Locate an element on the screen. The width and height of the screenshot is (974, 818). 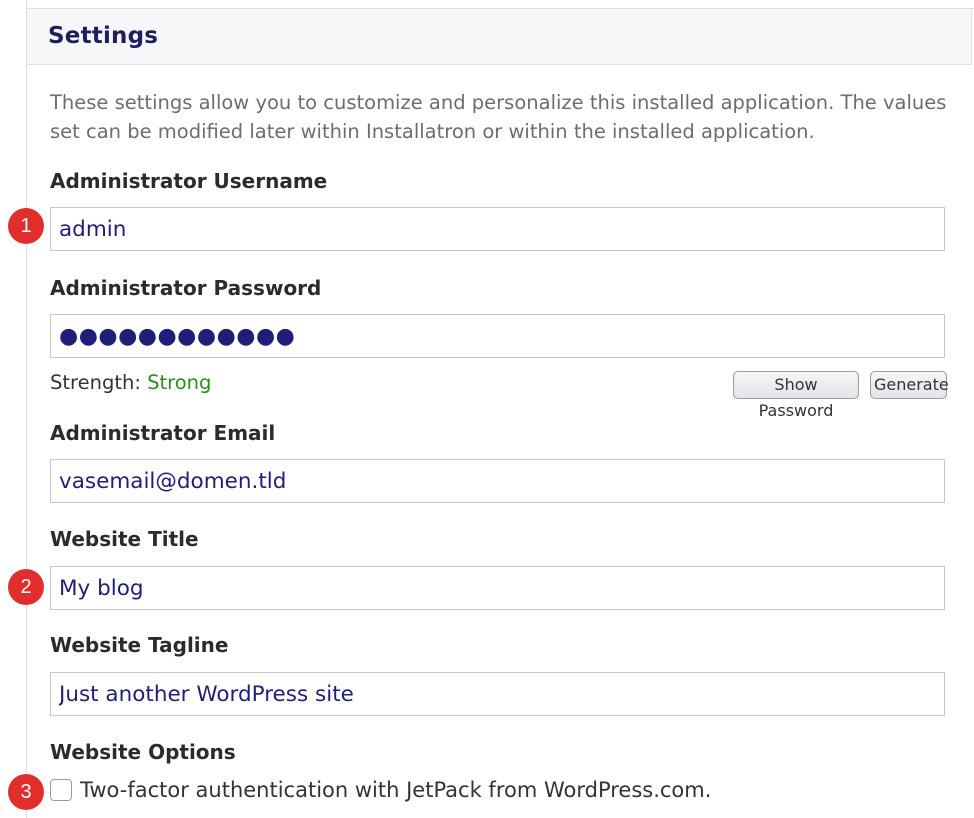
website-title-input is located at coordinates (497, 588).